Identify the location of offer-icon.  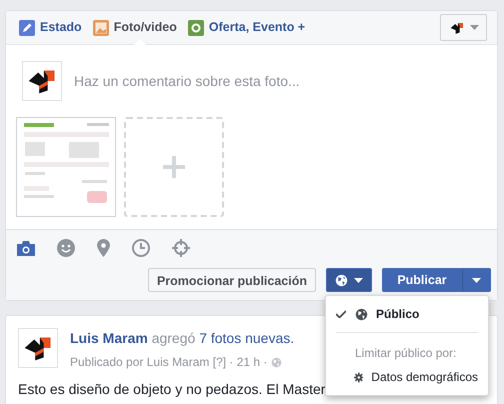
(196, 28).